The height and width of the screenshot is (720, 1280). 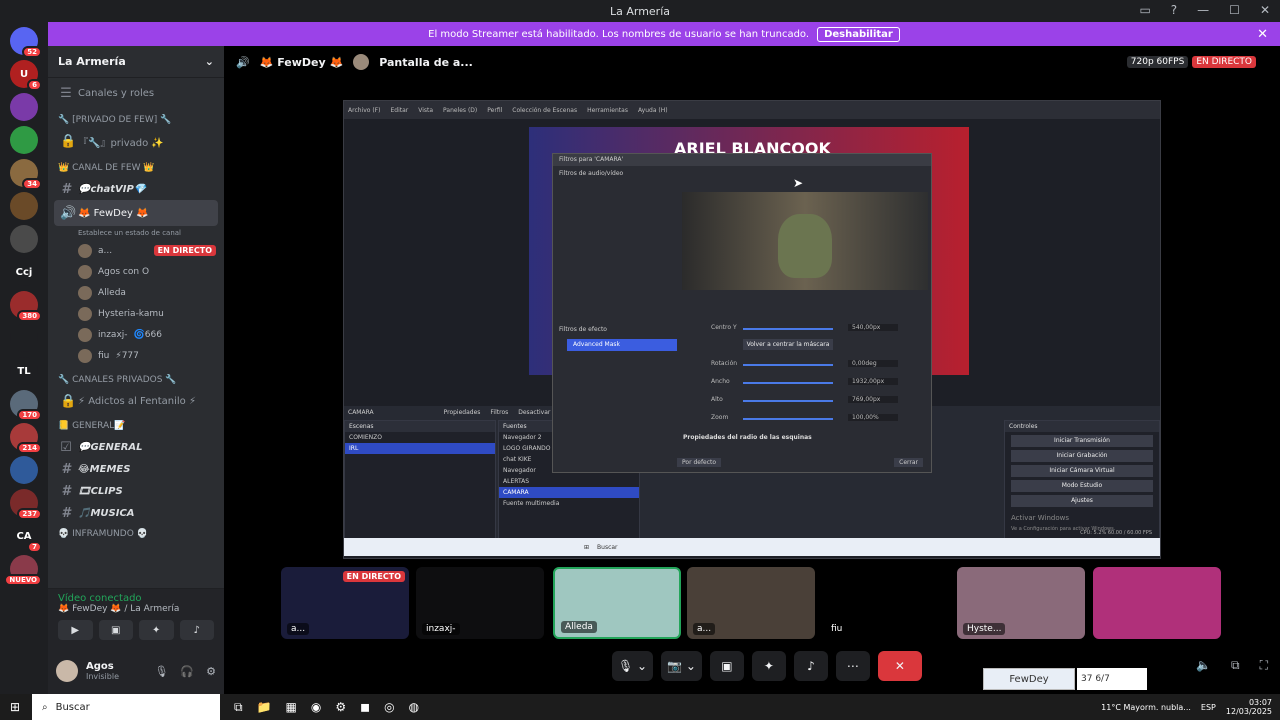 What do you see at coordinates (1082, 501) in the screenshot?
I see `control-button: Ajustes` at bounding box center [1082, 501].